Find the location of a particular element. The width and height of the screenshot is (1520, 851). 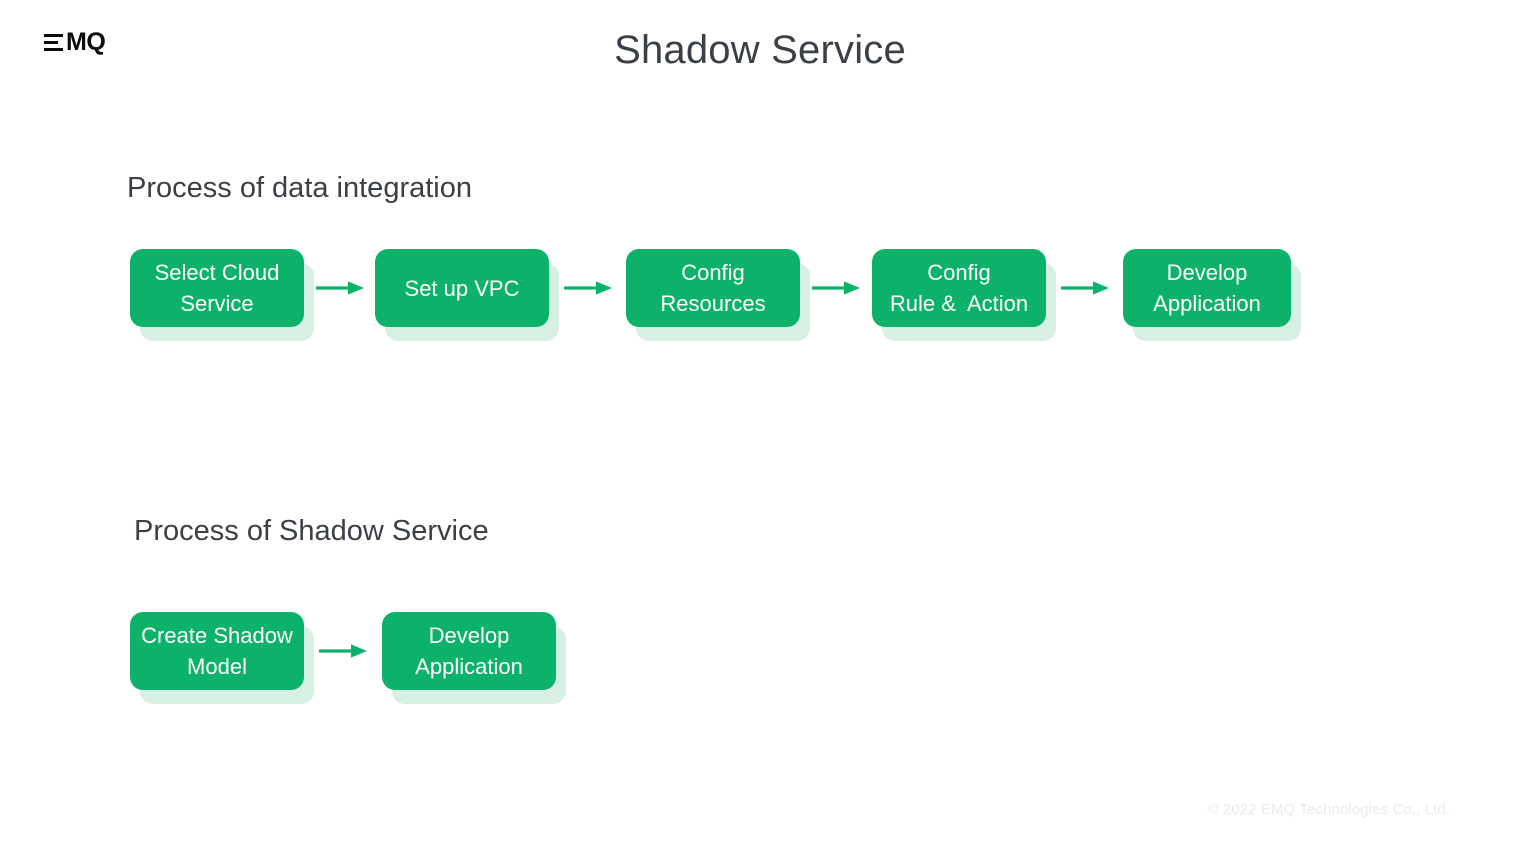

flow-node-label: Config Resources is located at coordinates (713, 288).